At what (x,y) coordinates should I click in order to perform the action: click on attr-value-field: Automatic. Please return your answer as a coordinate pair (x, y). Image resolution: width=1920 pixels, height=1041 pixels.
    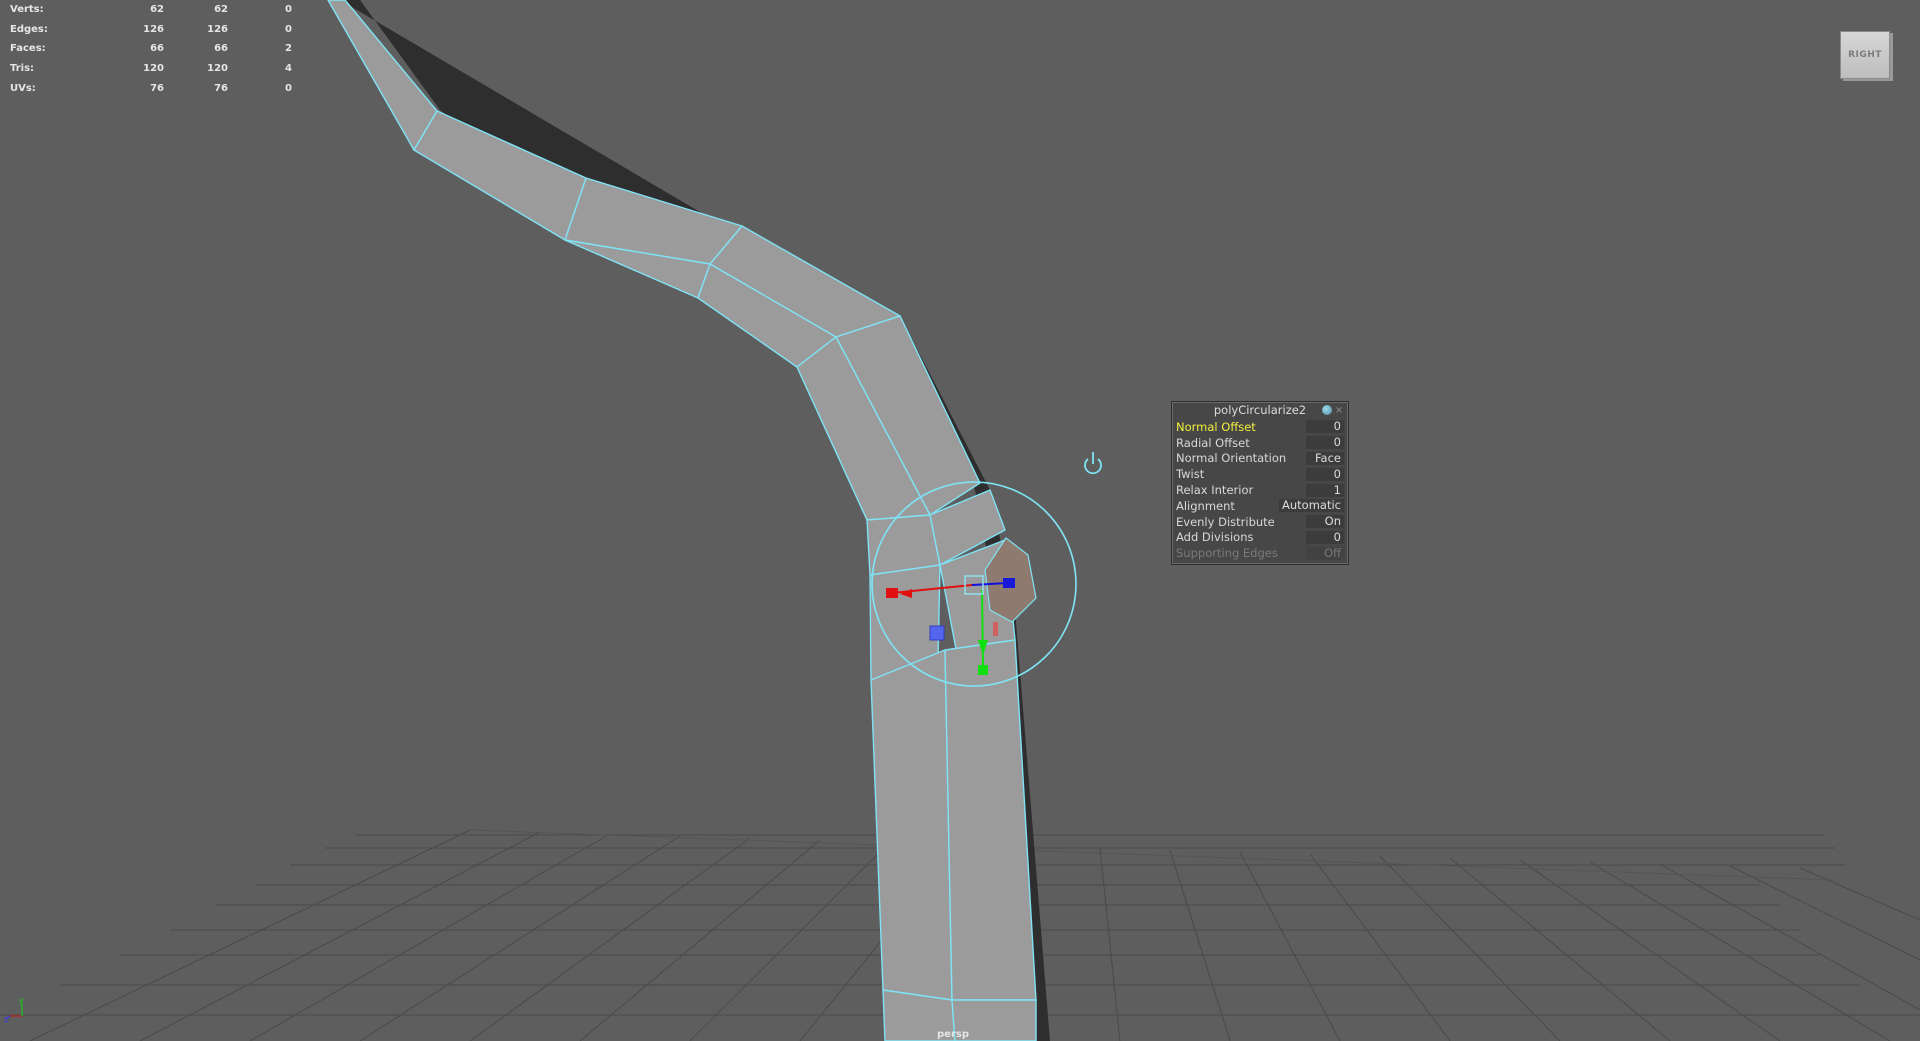
    Looking at the image, I should click on (1311, 506).